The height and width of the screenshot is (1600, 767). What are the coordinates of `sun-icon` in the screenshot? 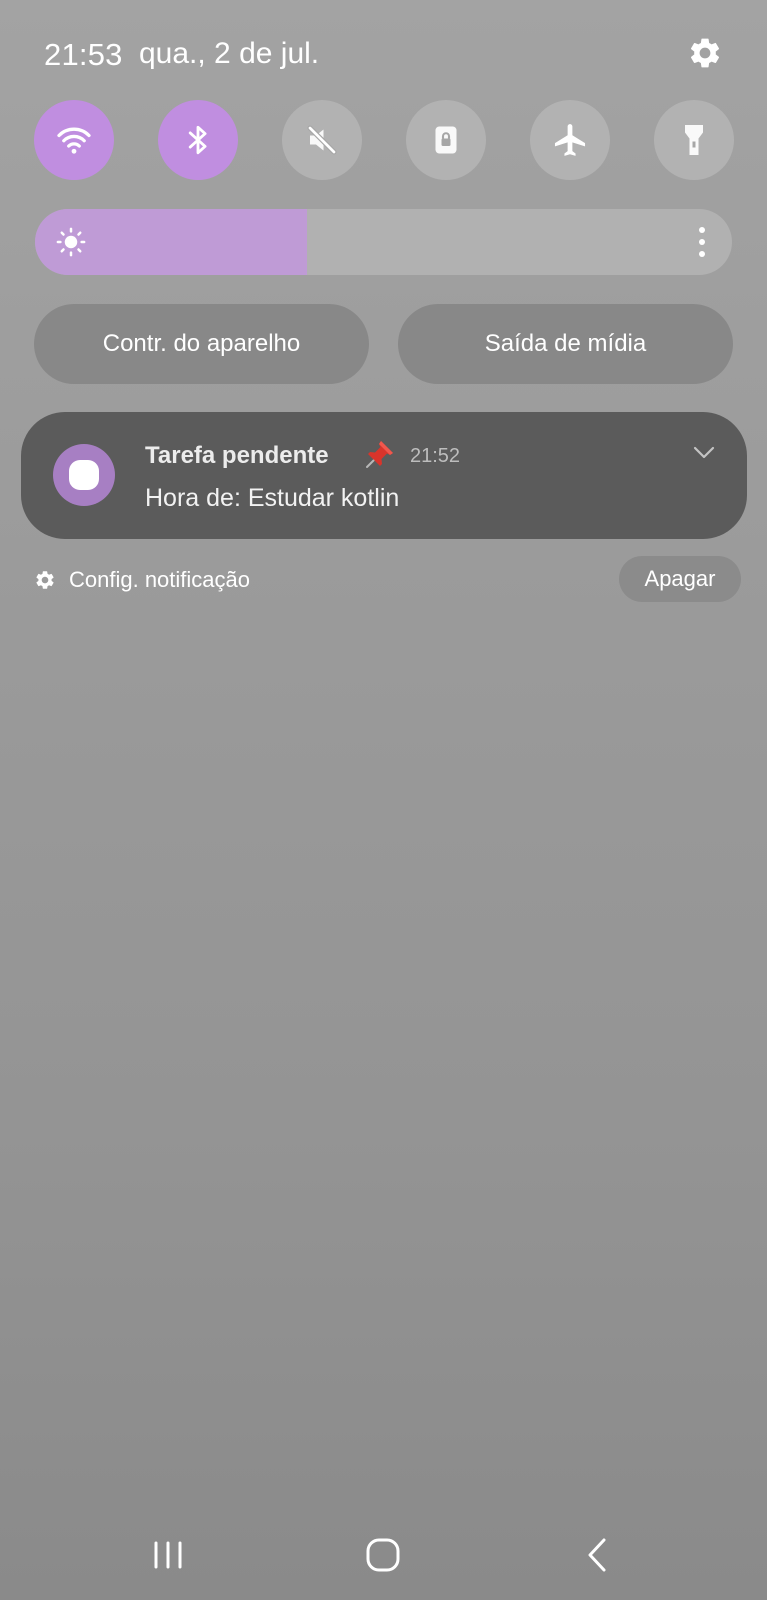 It's located at (71, 242).